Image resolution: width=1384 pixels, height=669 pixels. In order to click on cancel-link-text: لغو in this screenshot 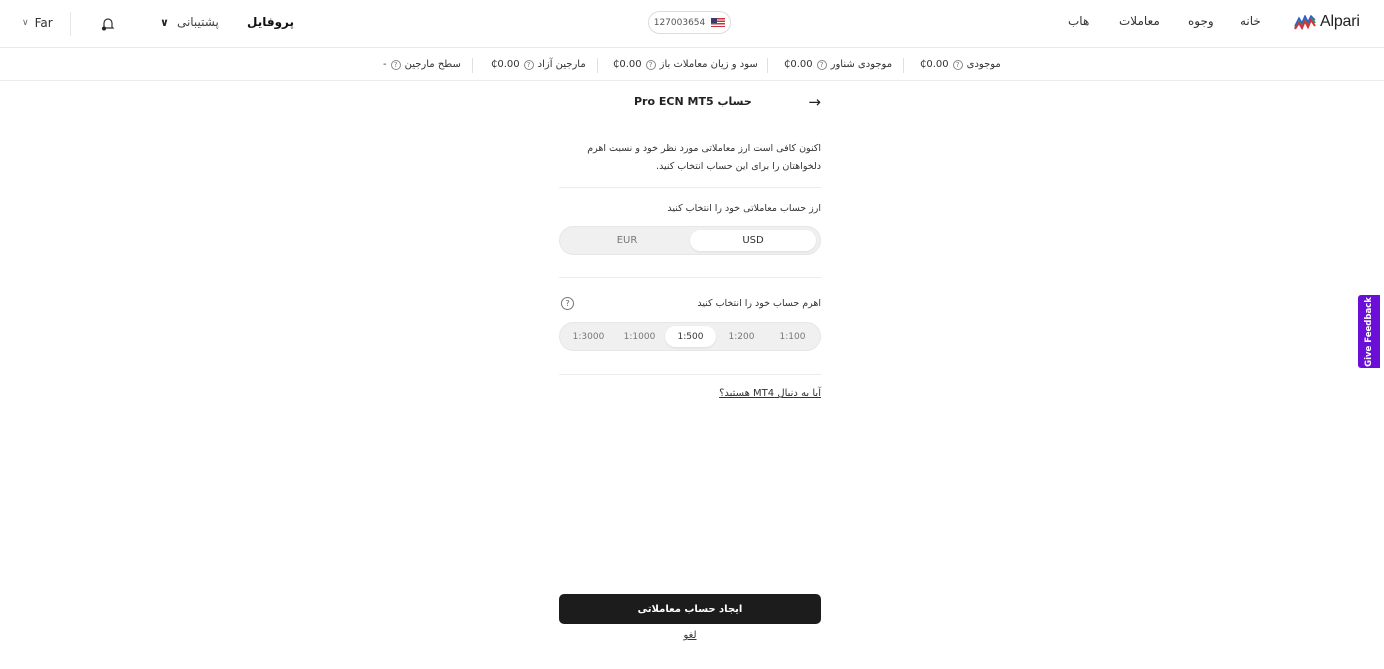, I will do `click(689, 635)`.